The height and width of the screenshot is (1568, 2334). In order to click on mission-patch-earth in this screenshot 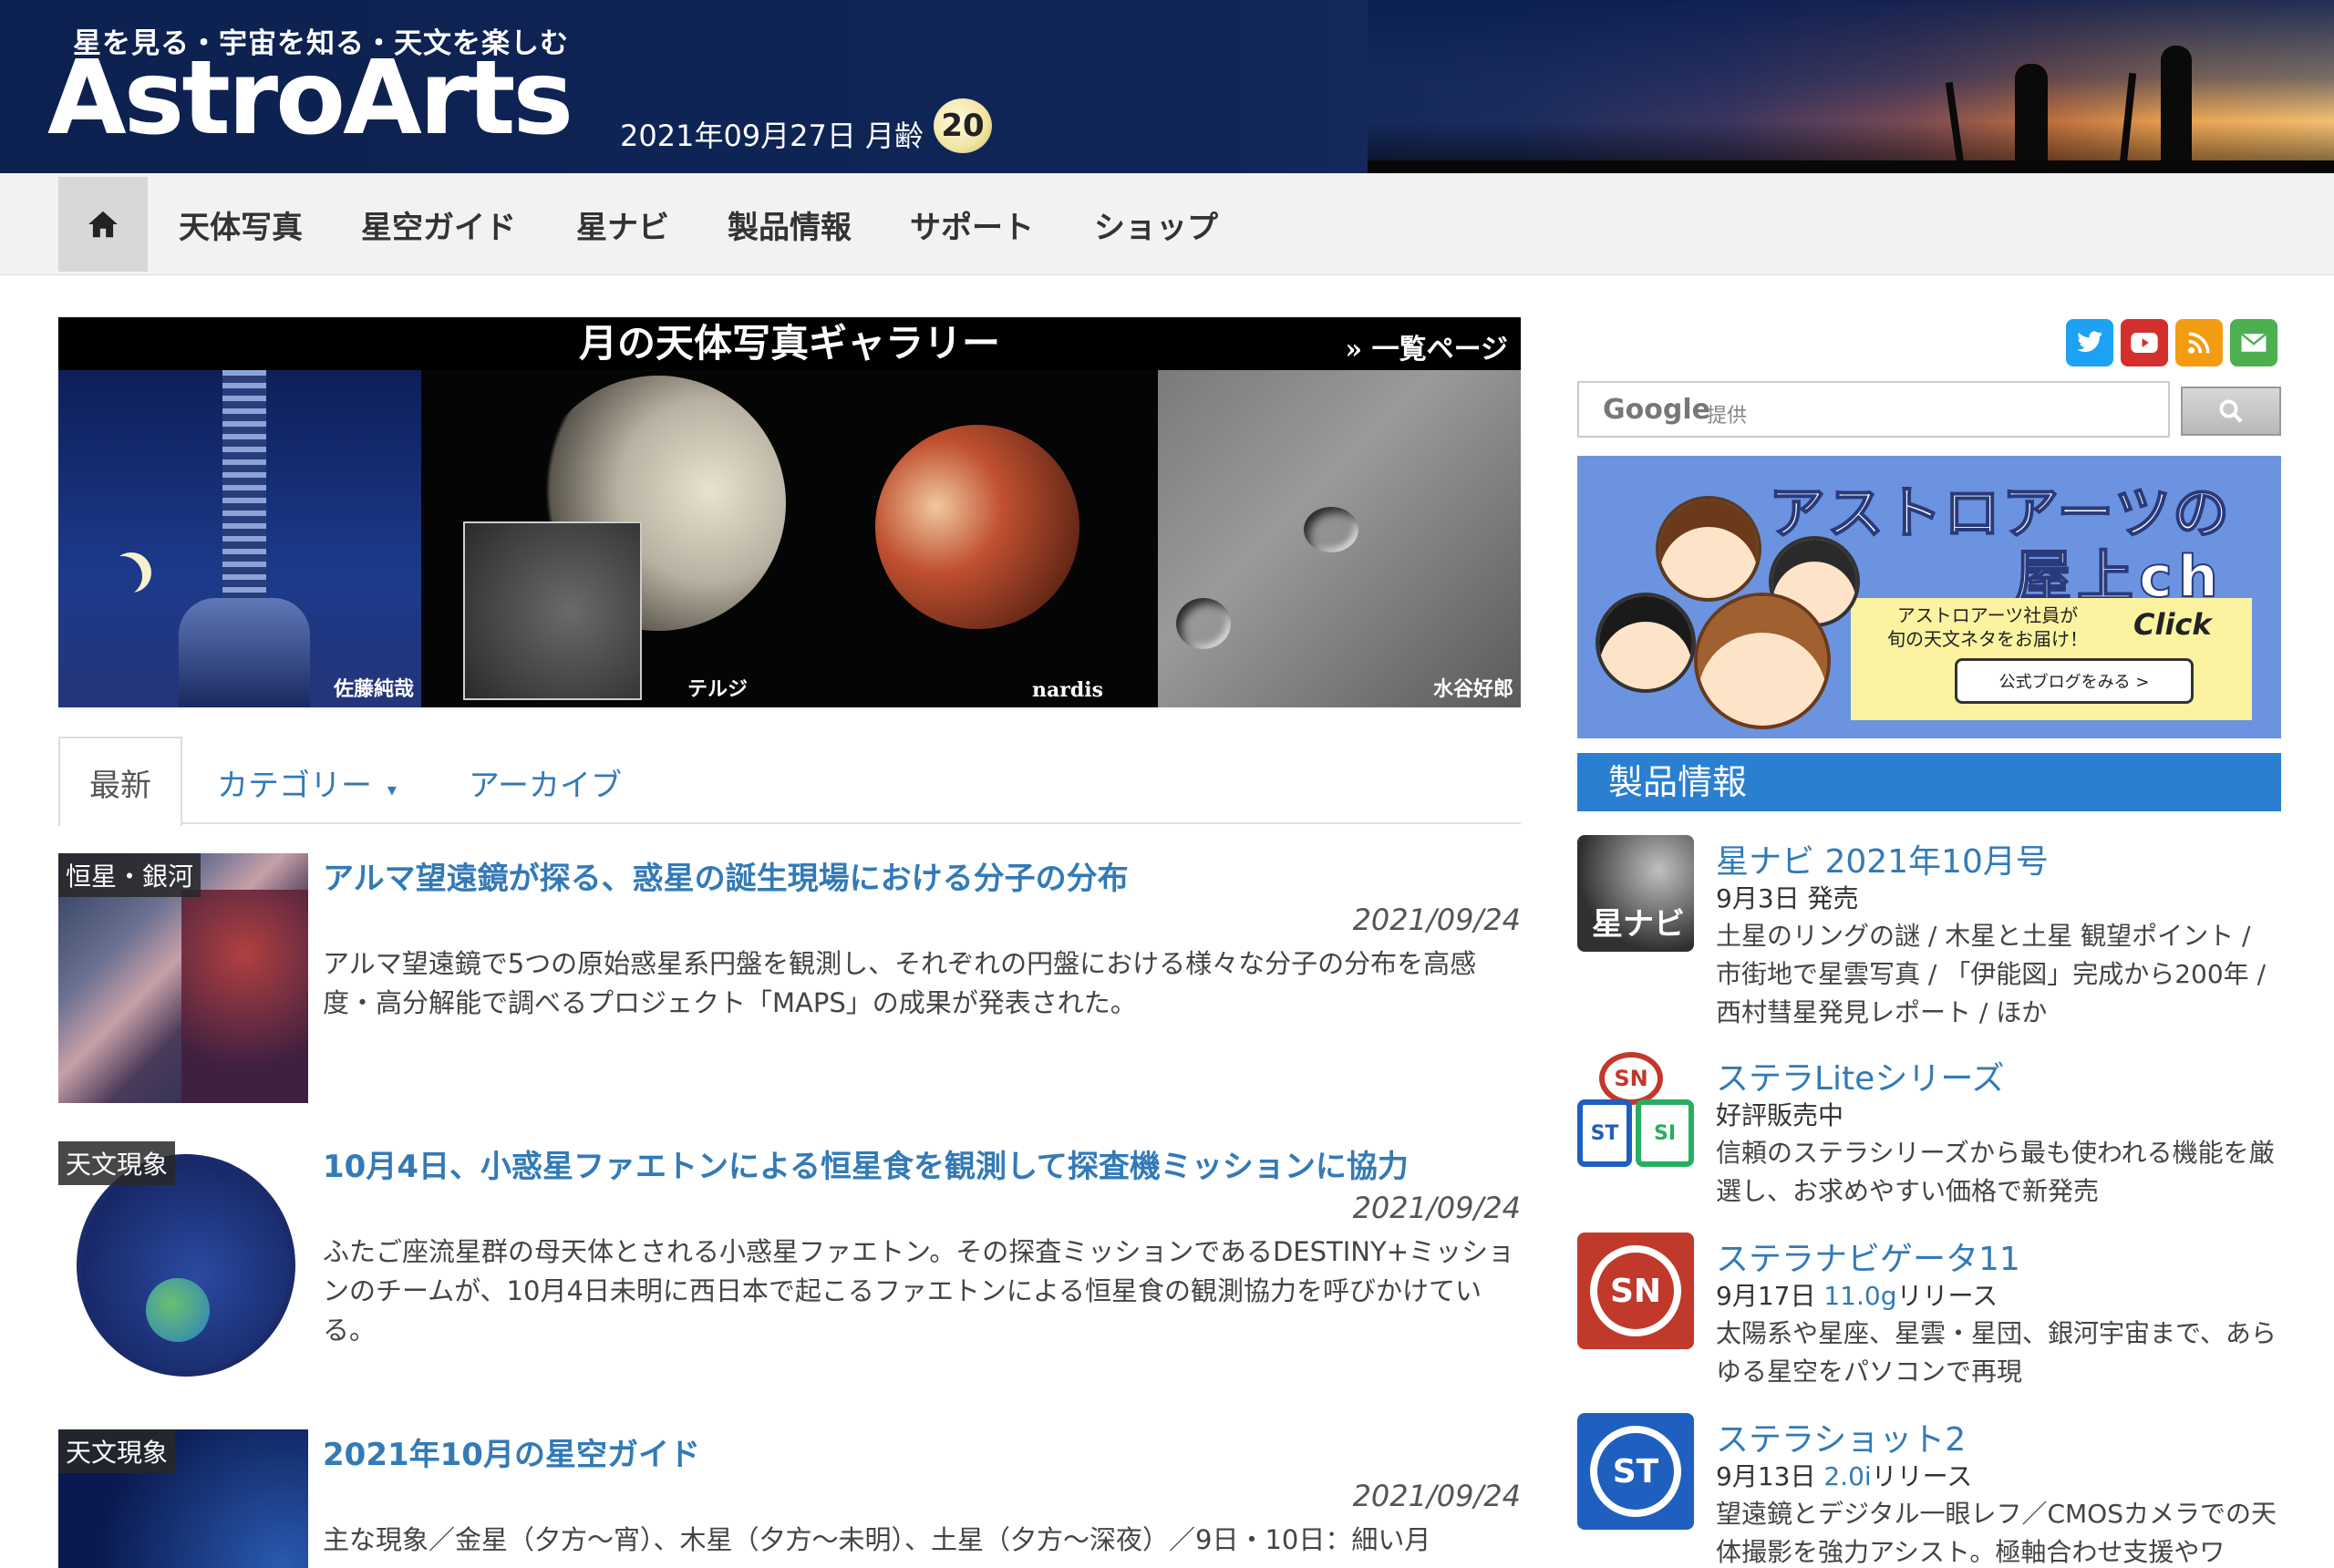, I will do `click(178, 1310)`.